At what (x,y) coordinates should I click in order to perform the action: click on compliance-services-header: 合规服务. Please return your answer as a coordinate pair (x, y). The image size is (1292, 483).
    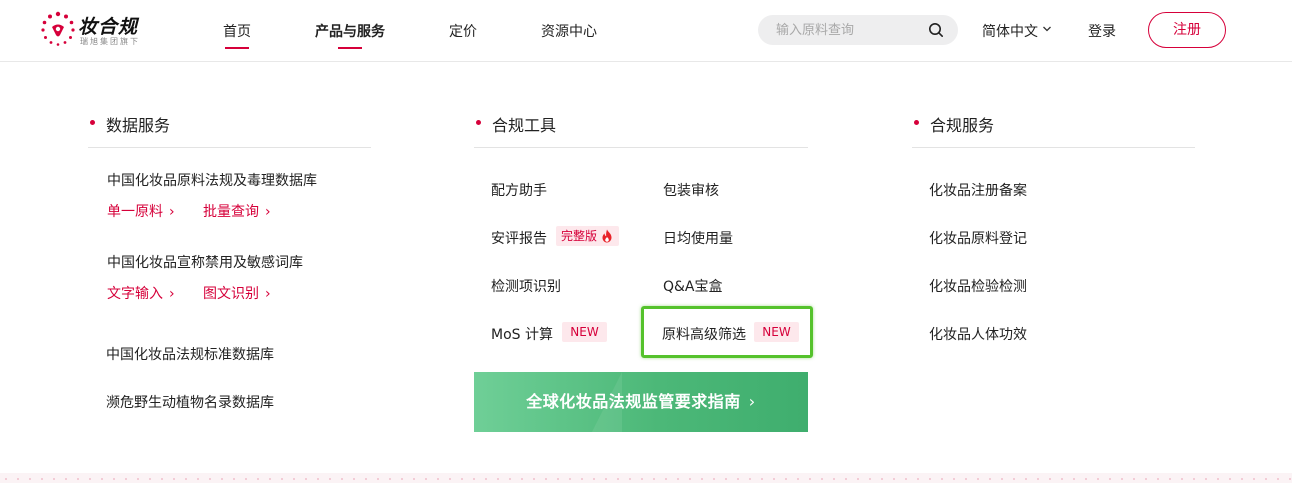
    Looking at the image, I should click on (1053, 128).